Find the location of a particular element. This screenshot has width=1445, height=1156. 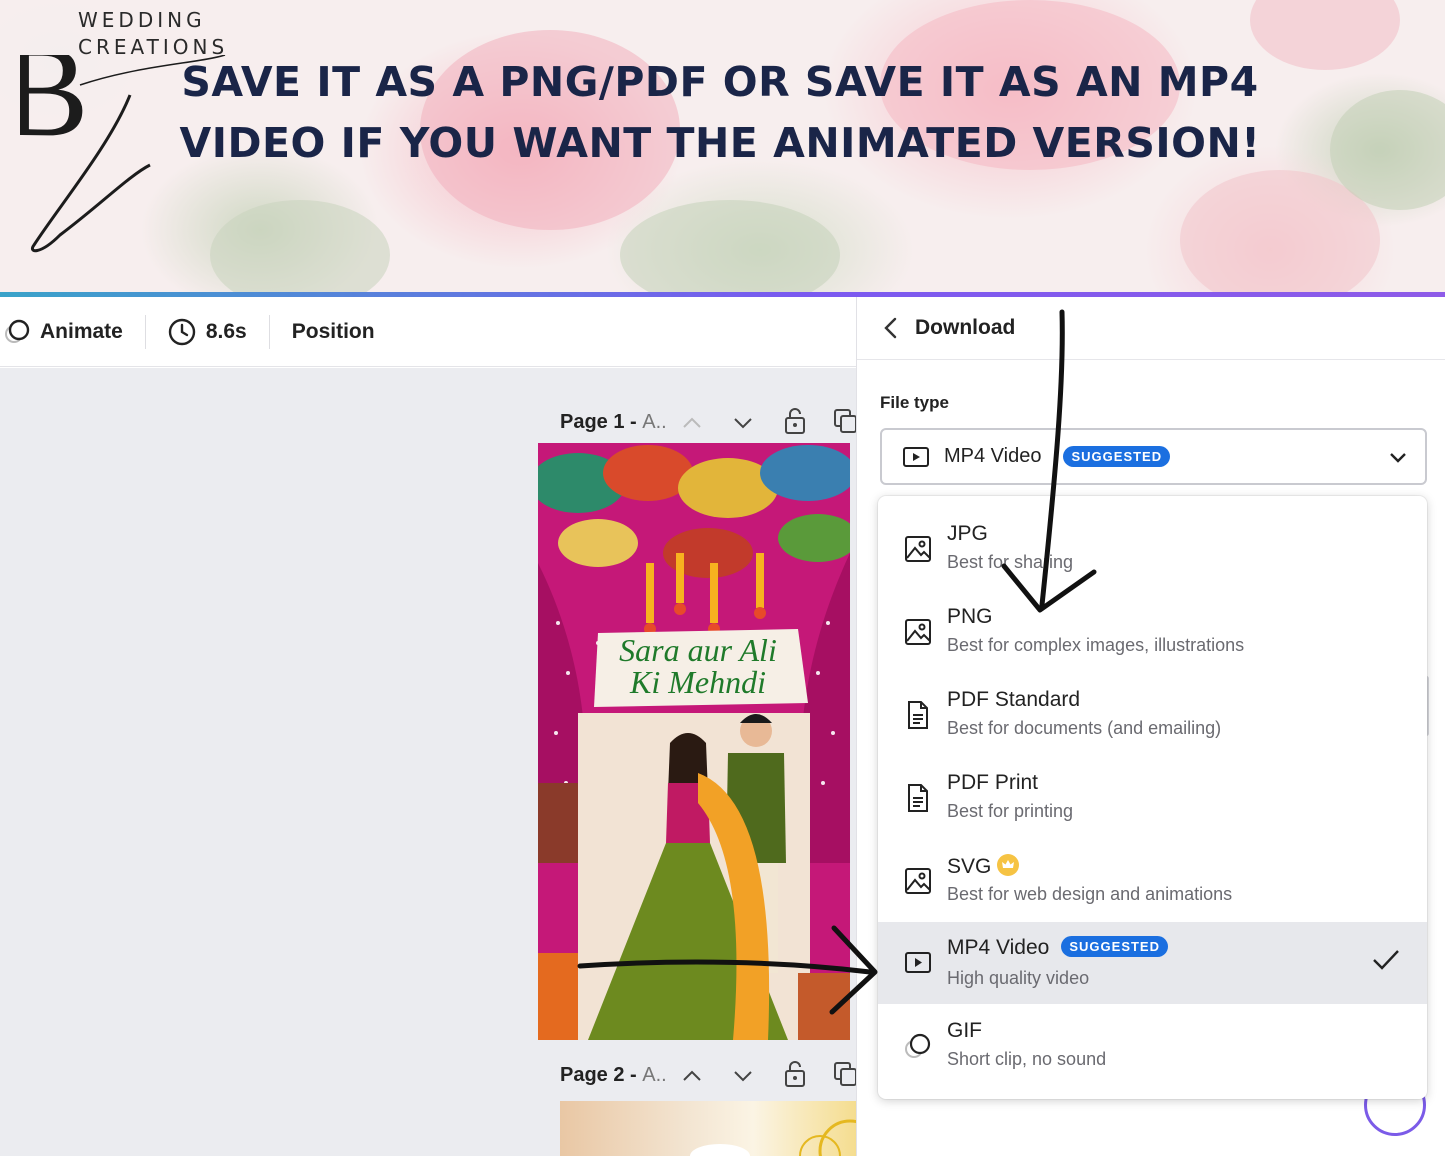

option-name-text: MP4 Video is located at coordinates (998, 947).